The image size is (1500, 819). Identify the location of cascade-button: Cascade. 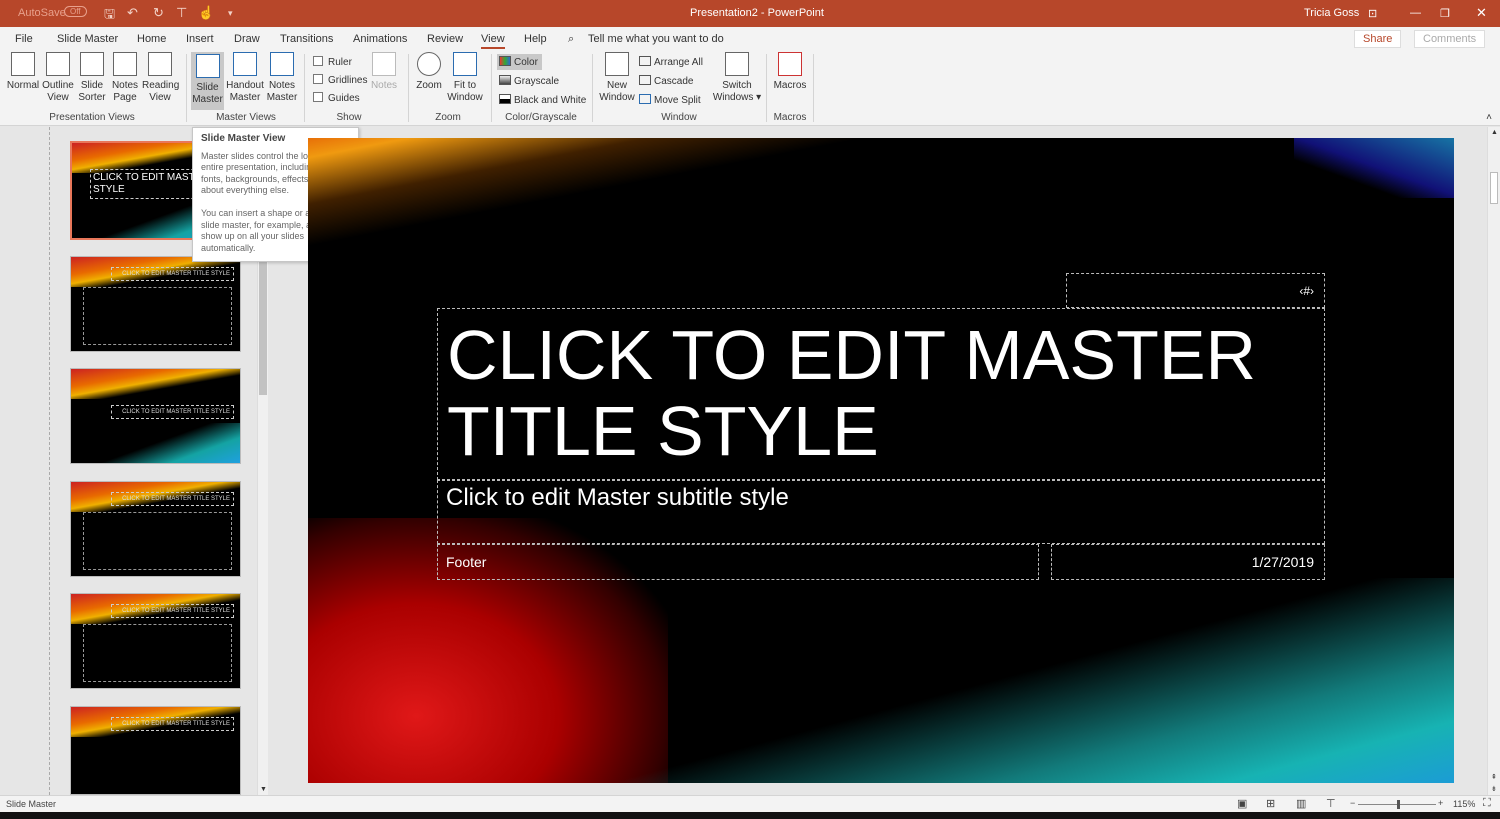
(666, 81).